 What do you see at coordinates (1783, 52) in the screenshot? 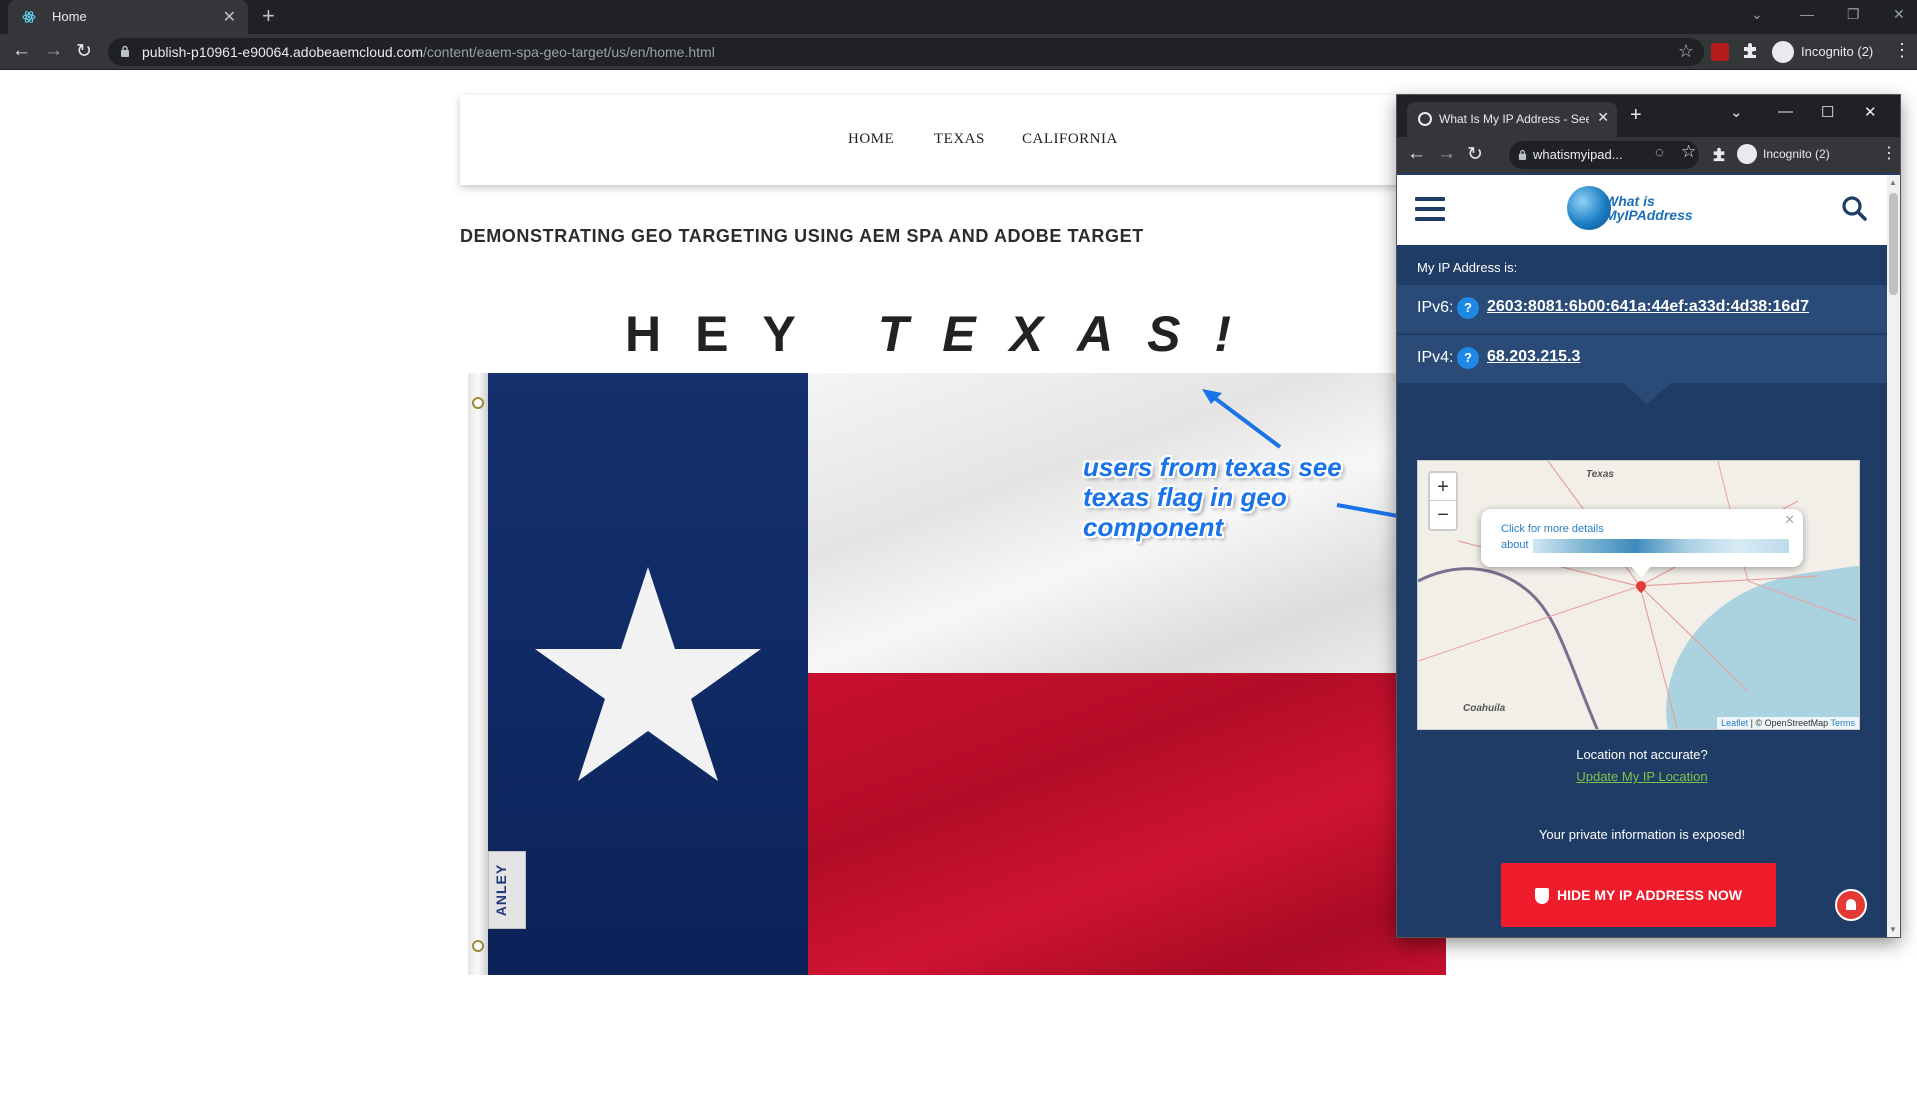
I see `incognito-icon` at bounding box center [1783, 52].